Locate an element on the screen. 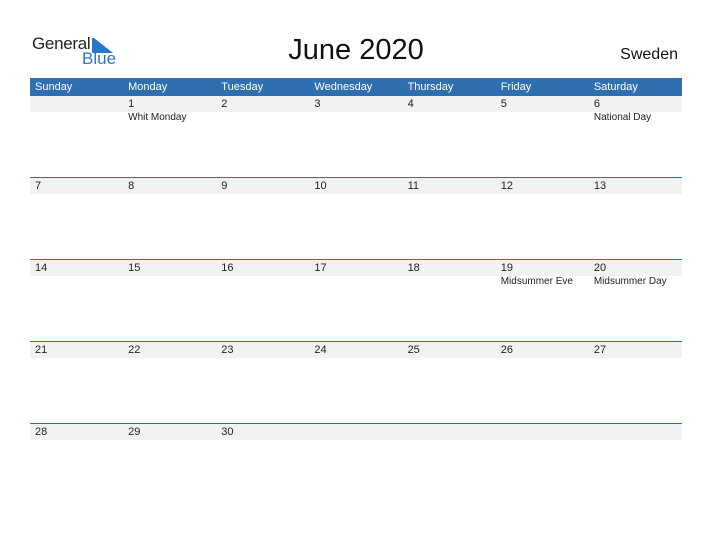 The height and width of the screenshot is (550, 712). country-label: Sweden is located at coordinates (649, 54).